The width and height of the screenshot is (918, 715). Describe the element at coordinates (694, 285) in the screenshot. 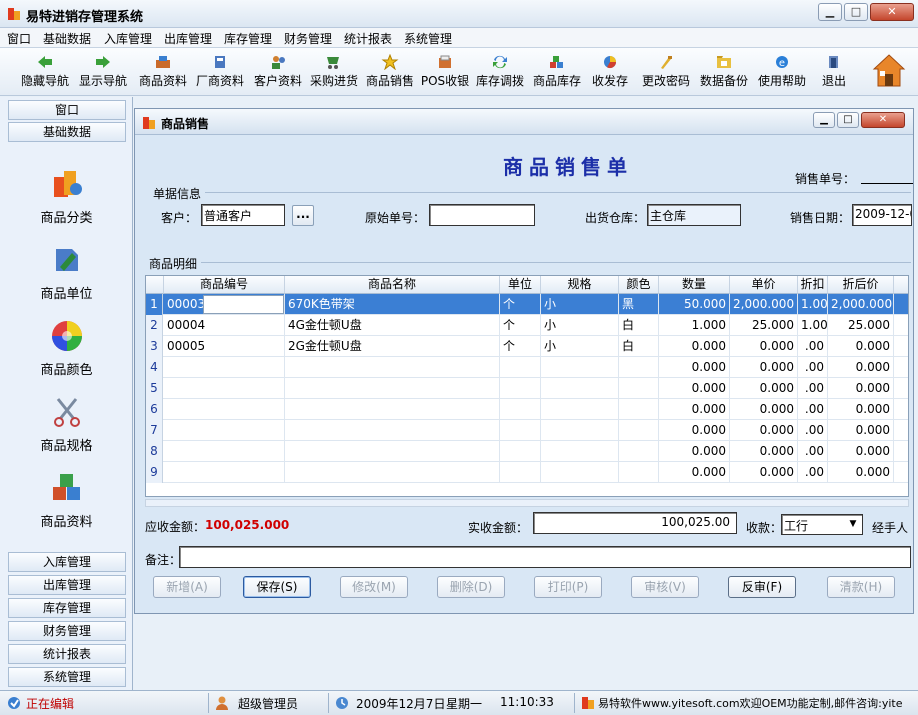

I see `col-quantity: 数量` at that location.